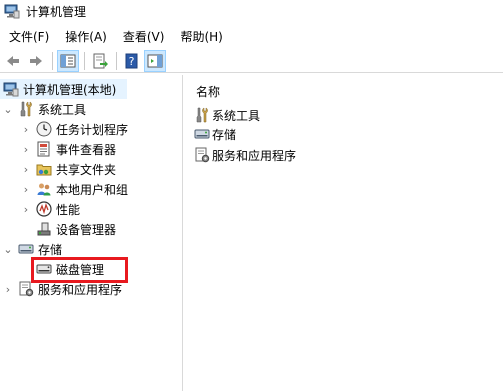  What do you see at coordinates (44, 189) in the screenshot?
I see `users-icon` at bounding box center [44, 189].